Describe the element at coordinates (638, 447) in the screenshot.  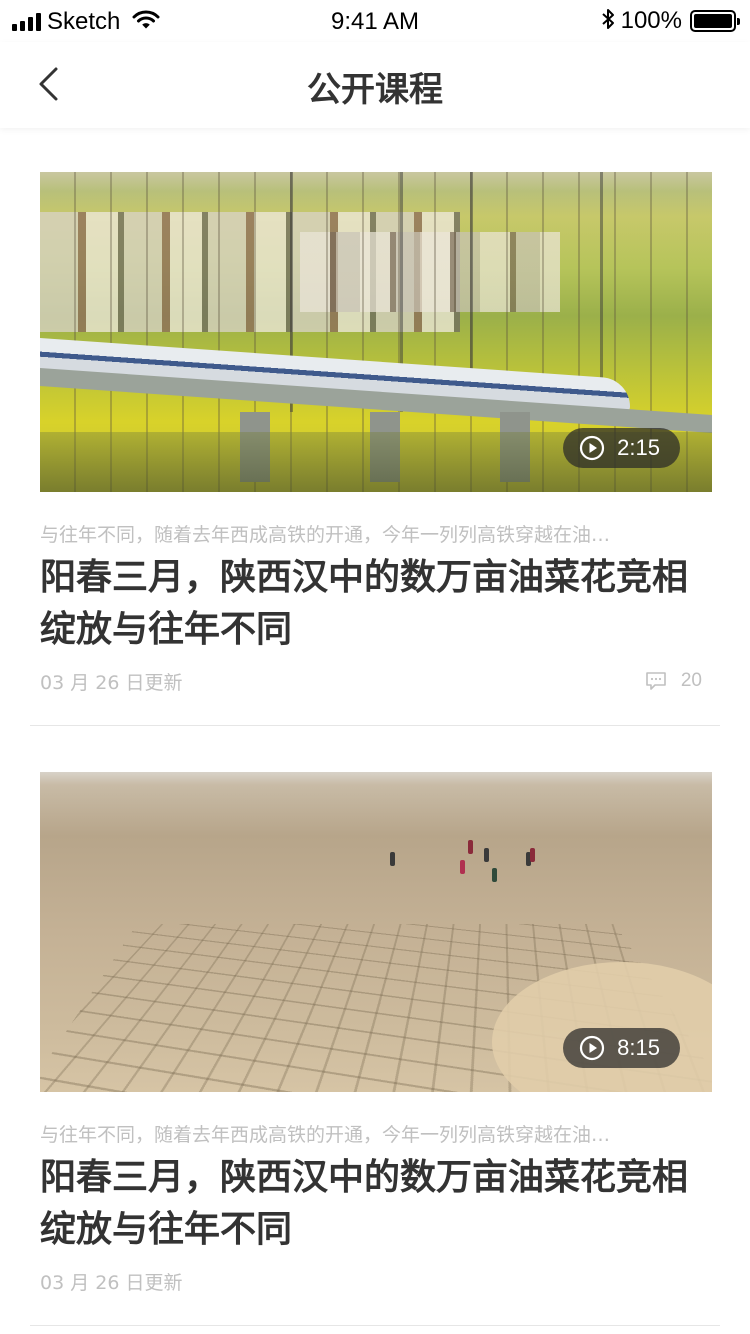
I see `duration-text: 2:15` at that location.